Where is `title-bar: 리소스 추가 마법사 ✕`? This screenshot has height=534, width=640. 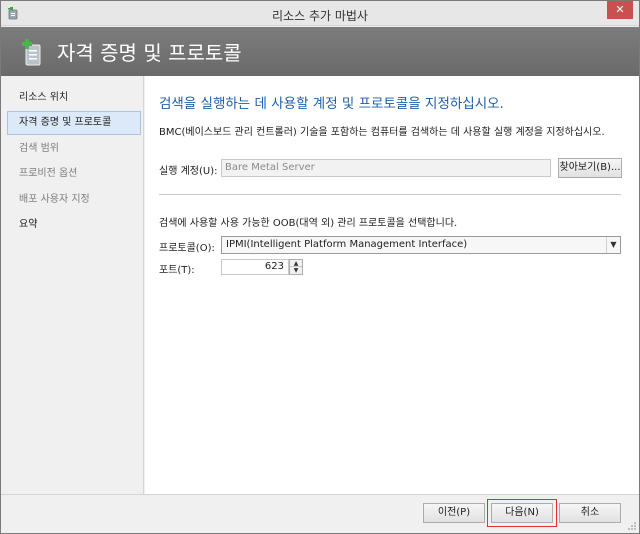
title-bar: 리소스 추가 마법사 ✕ is located at coordinates (320, 13).